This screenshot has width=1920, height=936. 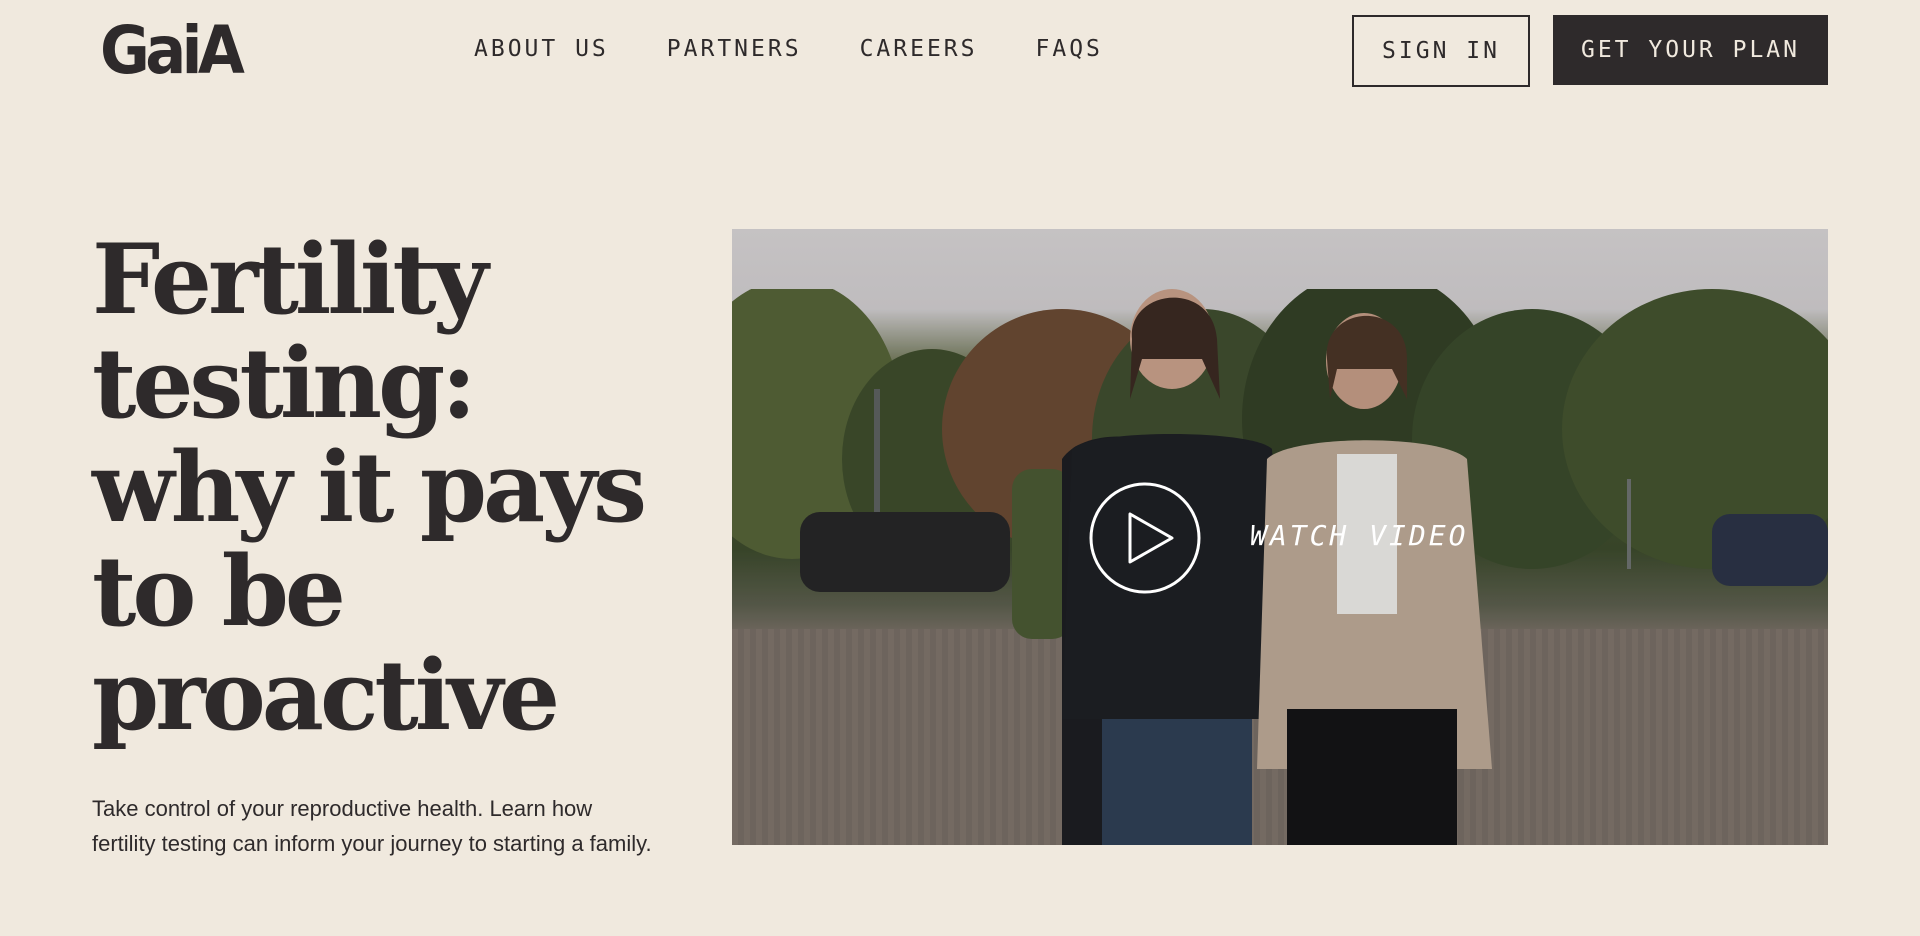 I want to click on hero-title-line: to be, so click(x=219, y=591).